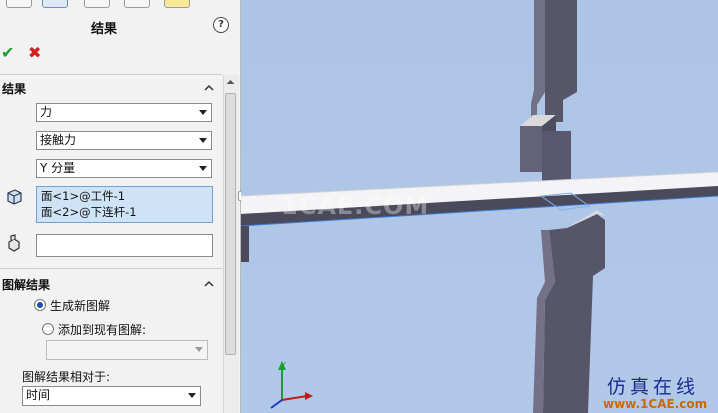 The height and width of the screenshot is (413, 718). What do you see at coordinates (221, 25) in the screenshot?
I see `help-icon: ?` at bounding box center [221, 25].